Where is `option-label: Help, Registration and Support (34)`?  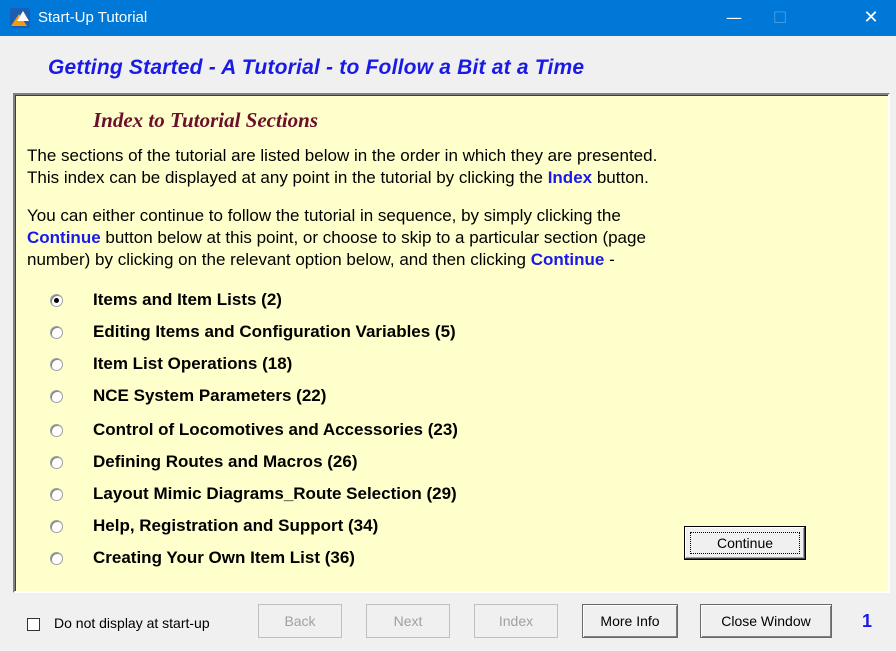
option-label: Help, Registration and Support (34) is located at coordinates (235, 526).